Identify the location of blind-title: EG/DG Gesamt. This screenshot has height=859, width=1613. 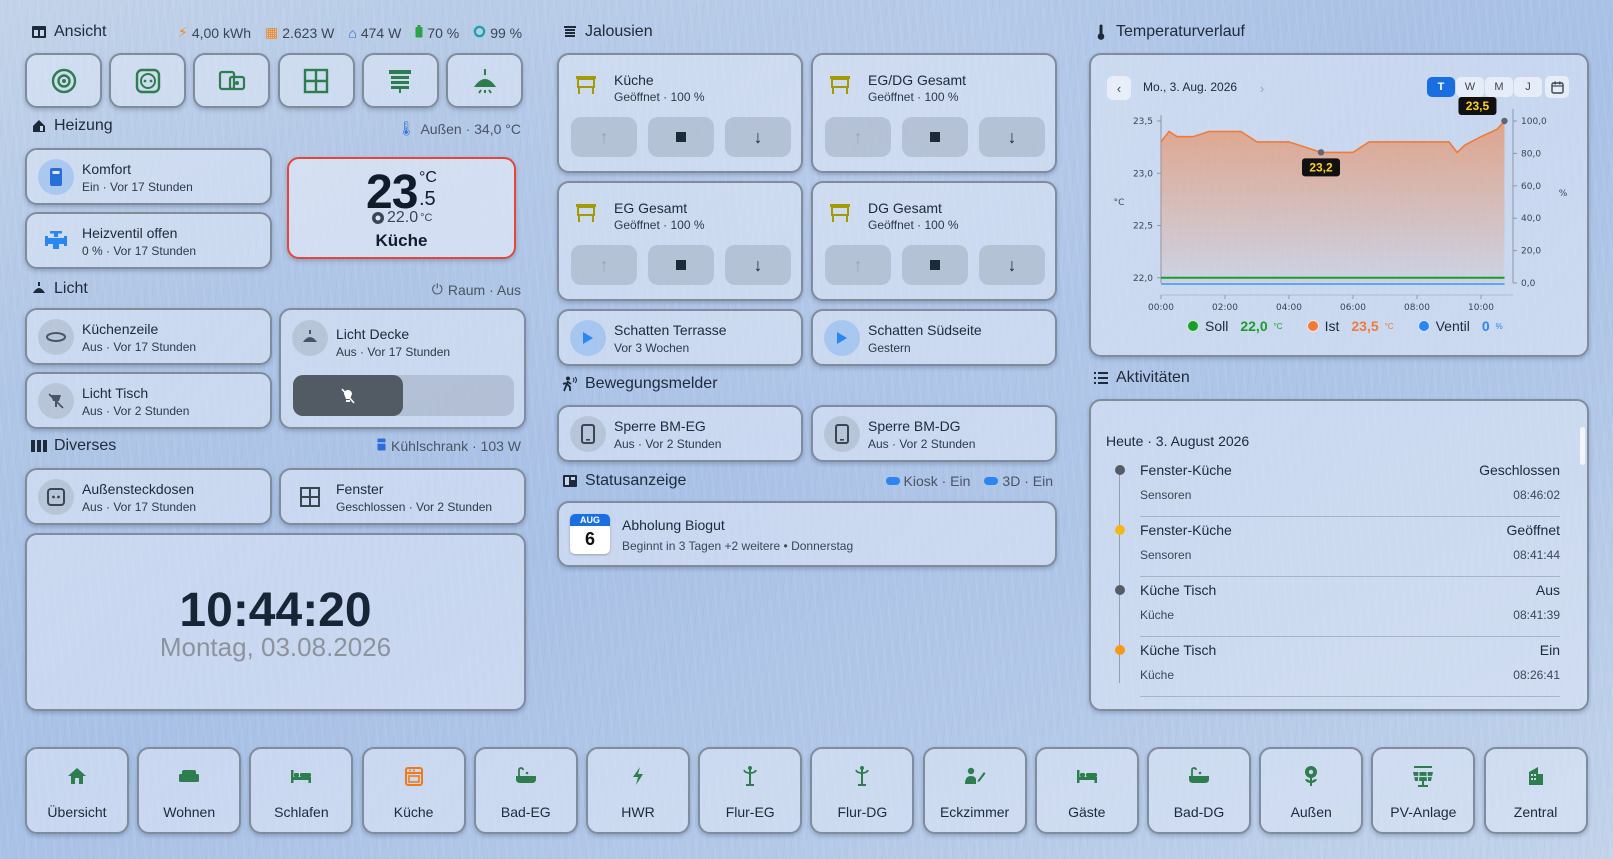
(917, 80).